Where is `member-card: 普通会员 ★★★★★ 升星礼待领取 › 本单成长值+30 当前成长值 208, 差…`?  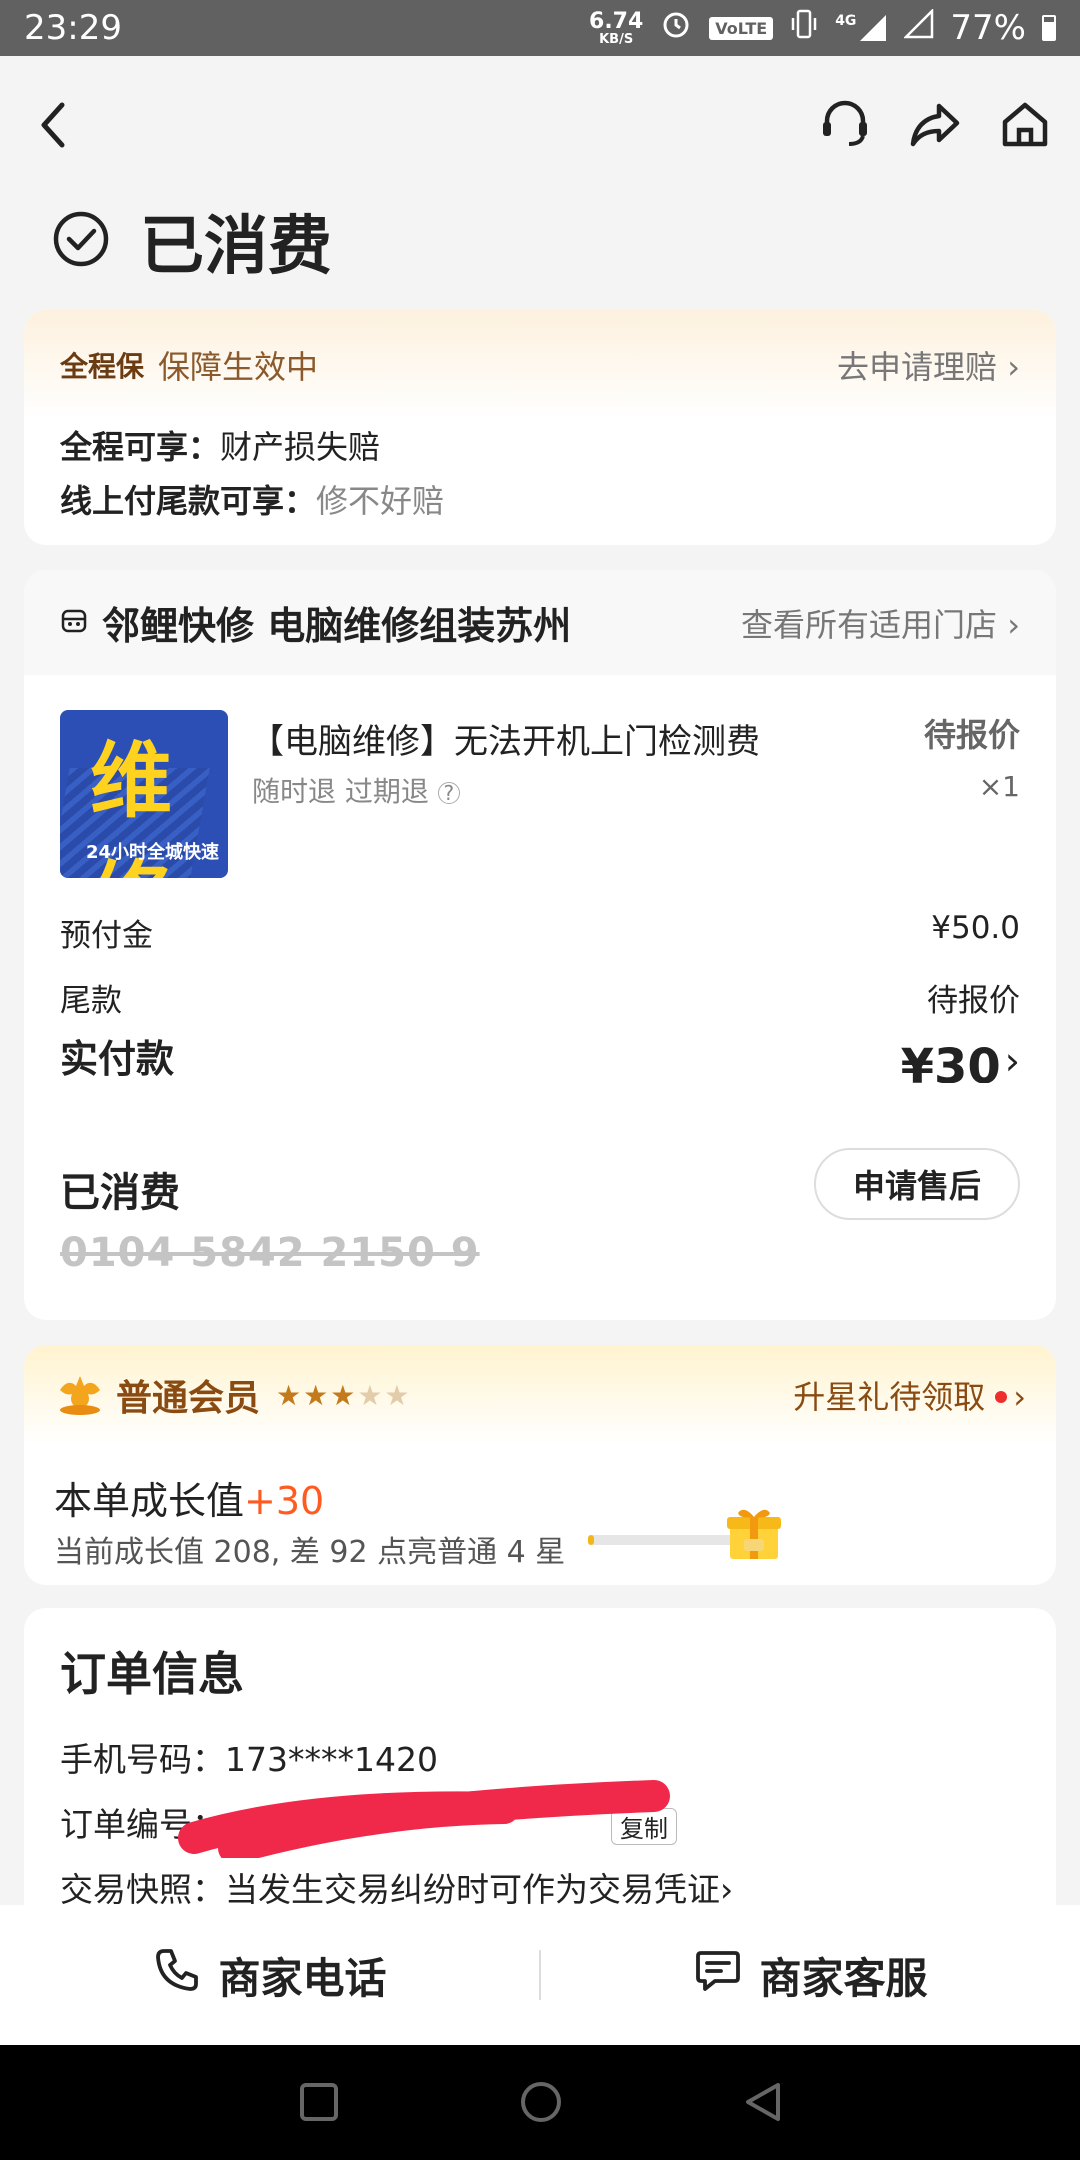 member-card: 普通会员 ★★★★★ 升星礼待领取 › 本单成长值+30 当前成长值 208, 差… is located at coordinates (540, 1465).